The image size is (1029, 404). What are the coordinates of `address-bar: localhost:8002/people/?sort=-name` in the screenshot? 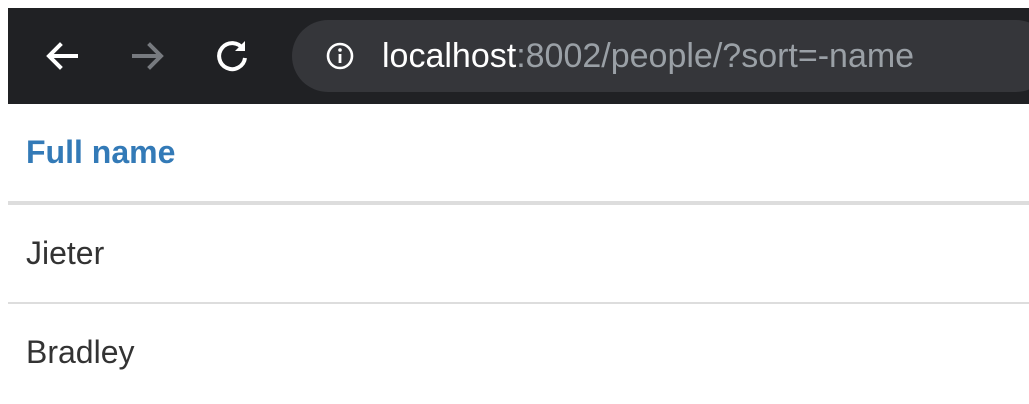 It's located at (660, 56).